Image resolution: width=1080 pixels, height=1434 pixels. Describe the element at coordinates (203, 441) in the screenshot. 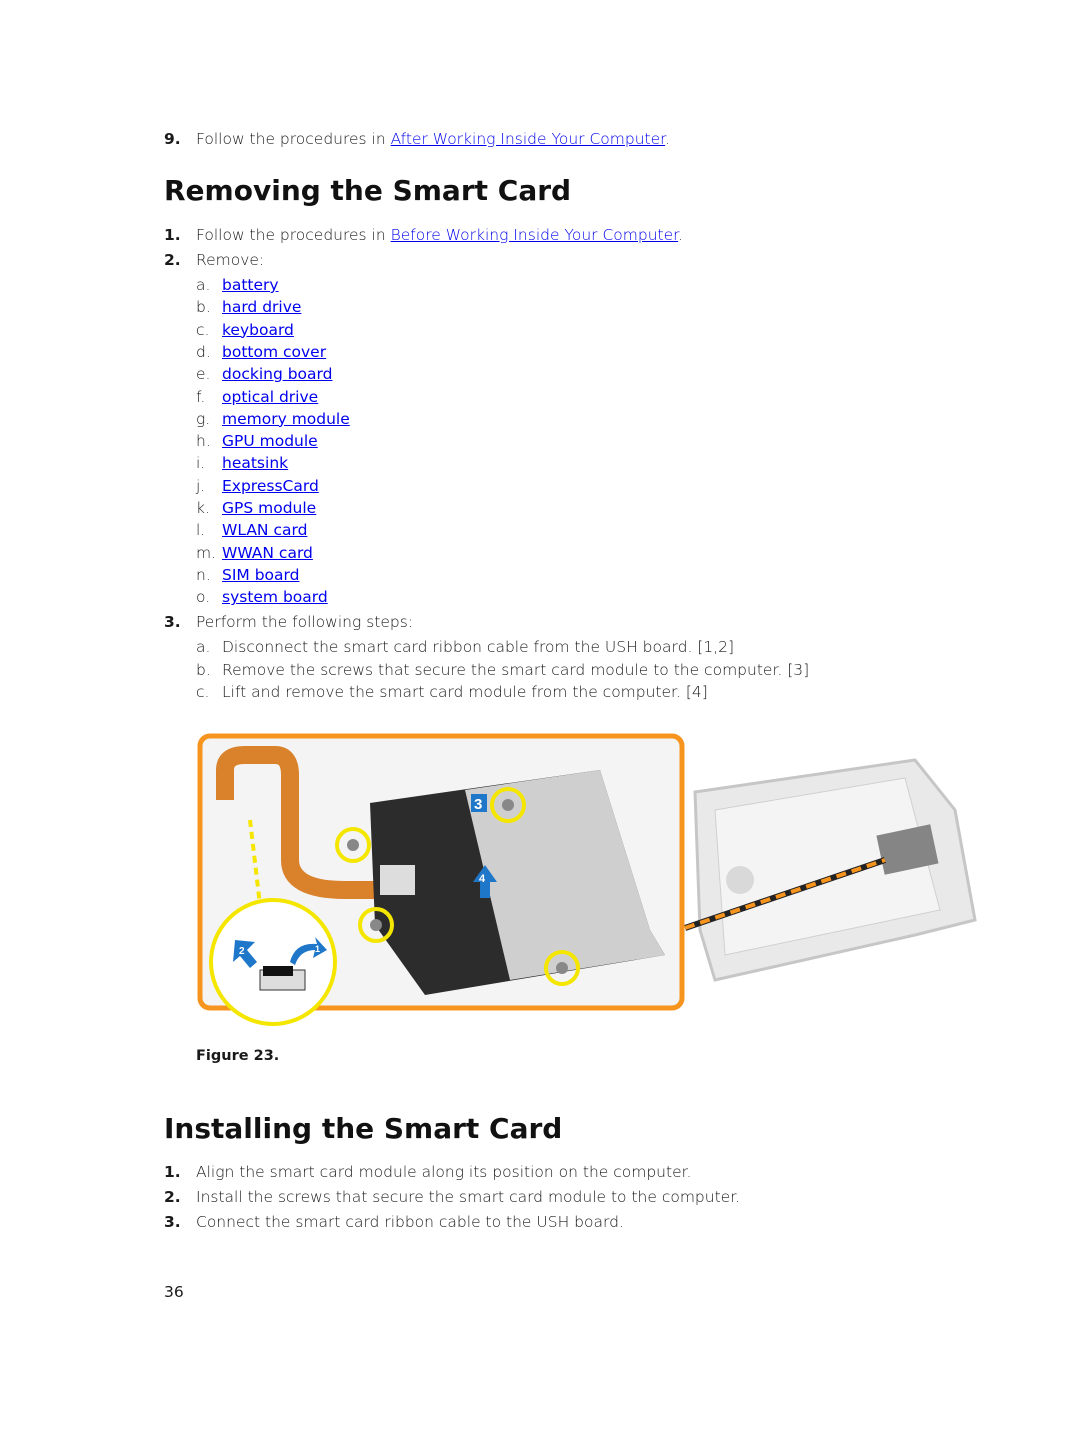

I see `list-item-letter: h.` at that location.